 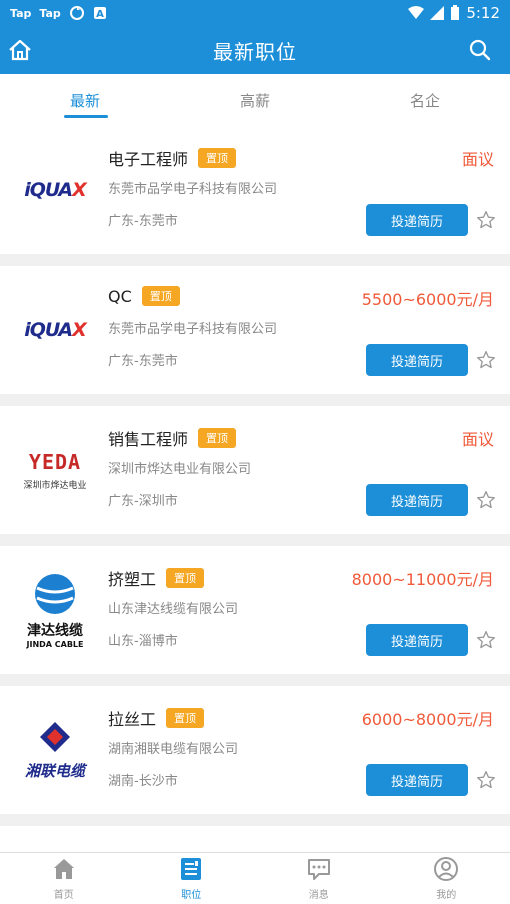 What do you see at coordinates (255, 13) in the screenshot?
I see `status-bar: Tap Tap A 5:12` at bounding box center [255, 13].